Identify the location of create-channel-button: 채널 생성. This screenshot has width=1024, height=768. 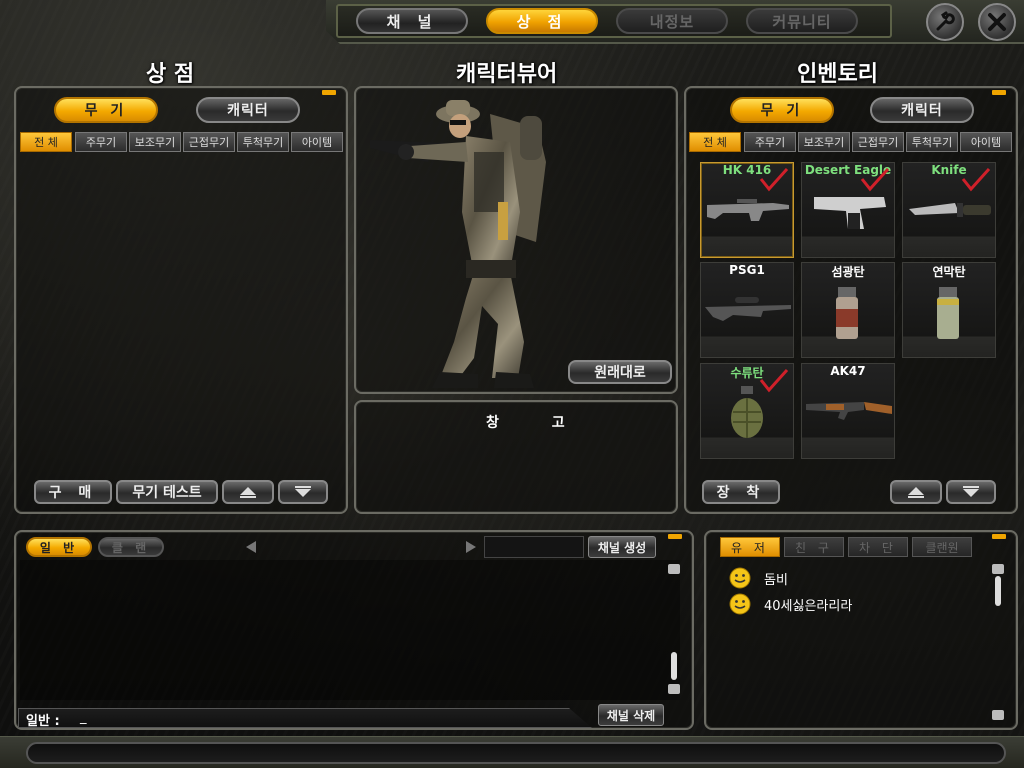
(622, 547).